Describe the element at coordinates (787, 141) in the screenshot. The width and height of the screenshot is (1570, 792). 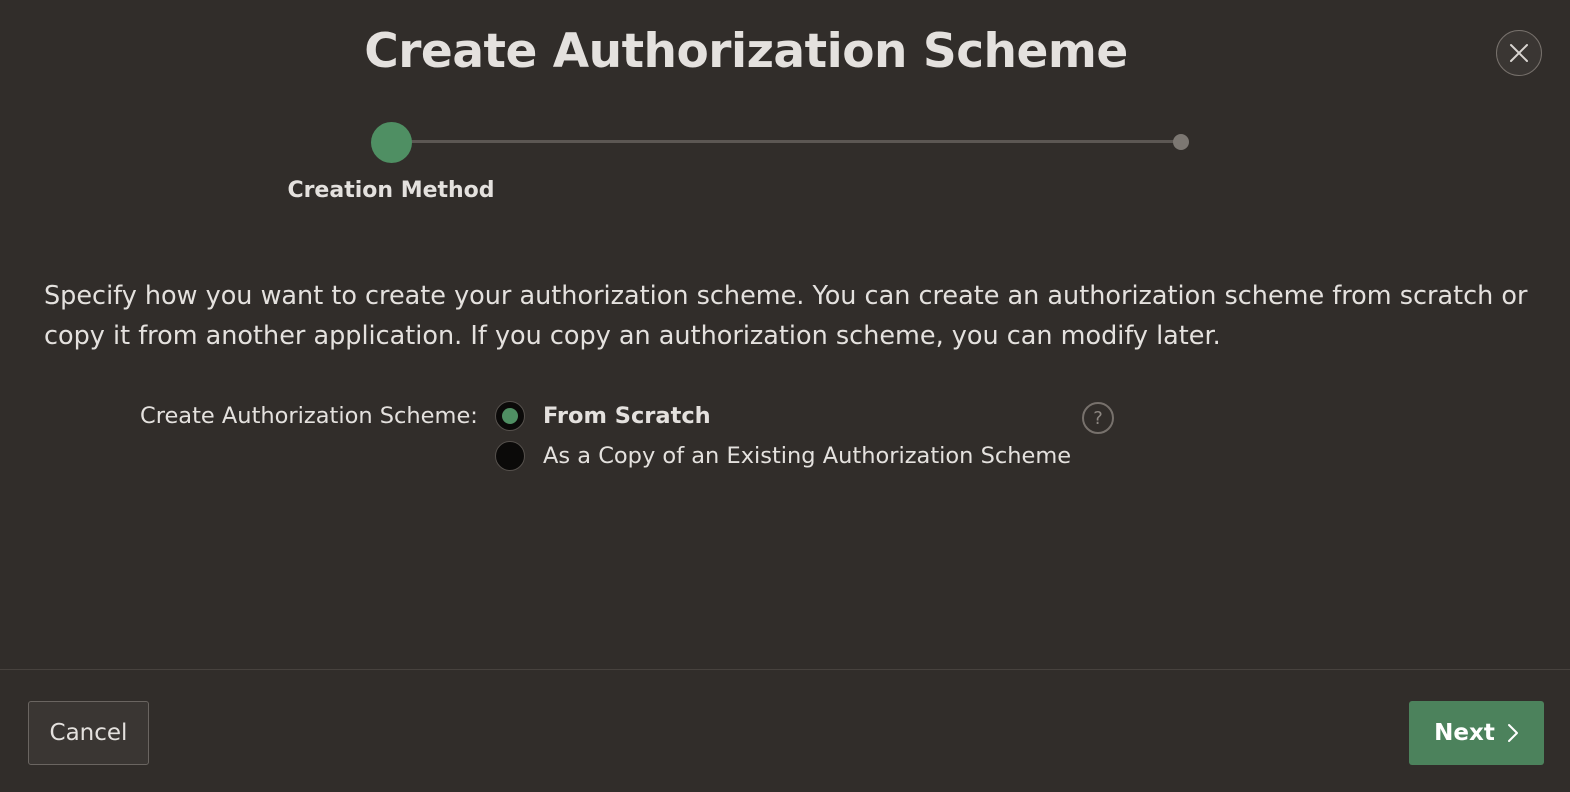
I see `wizard-progress-track` at that location.